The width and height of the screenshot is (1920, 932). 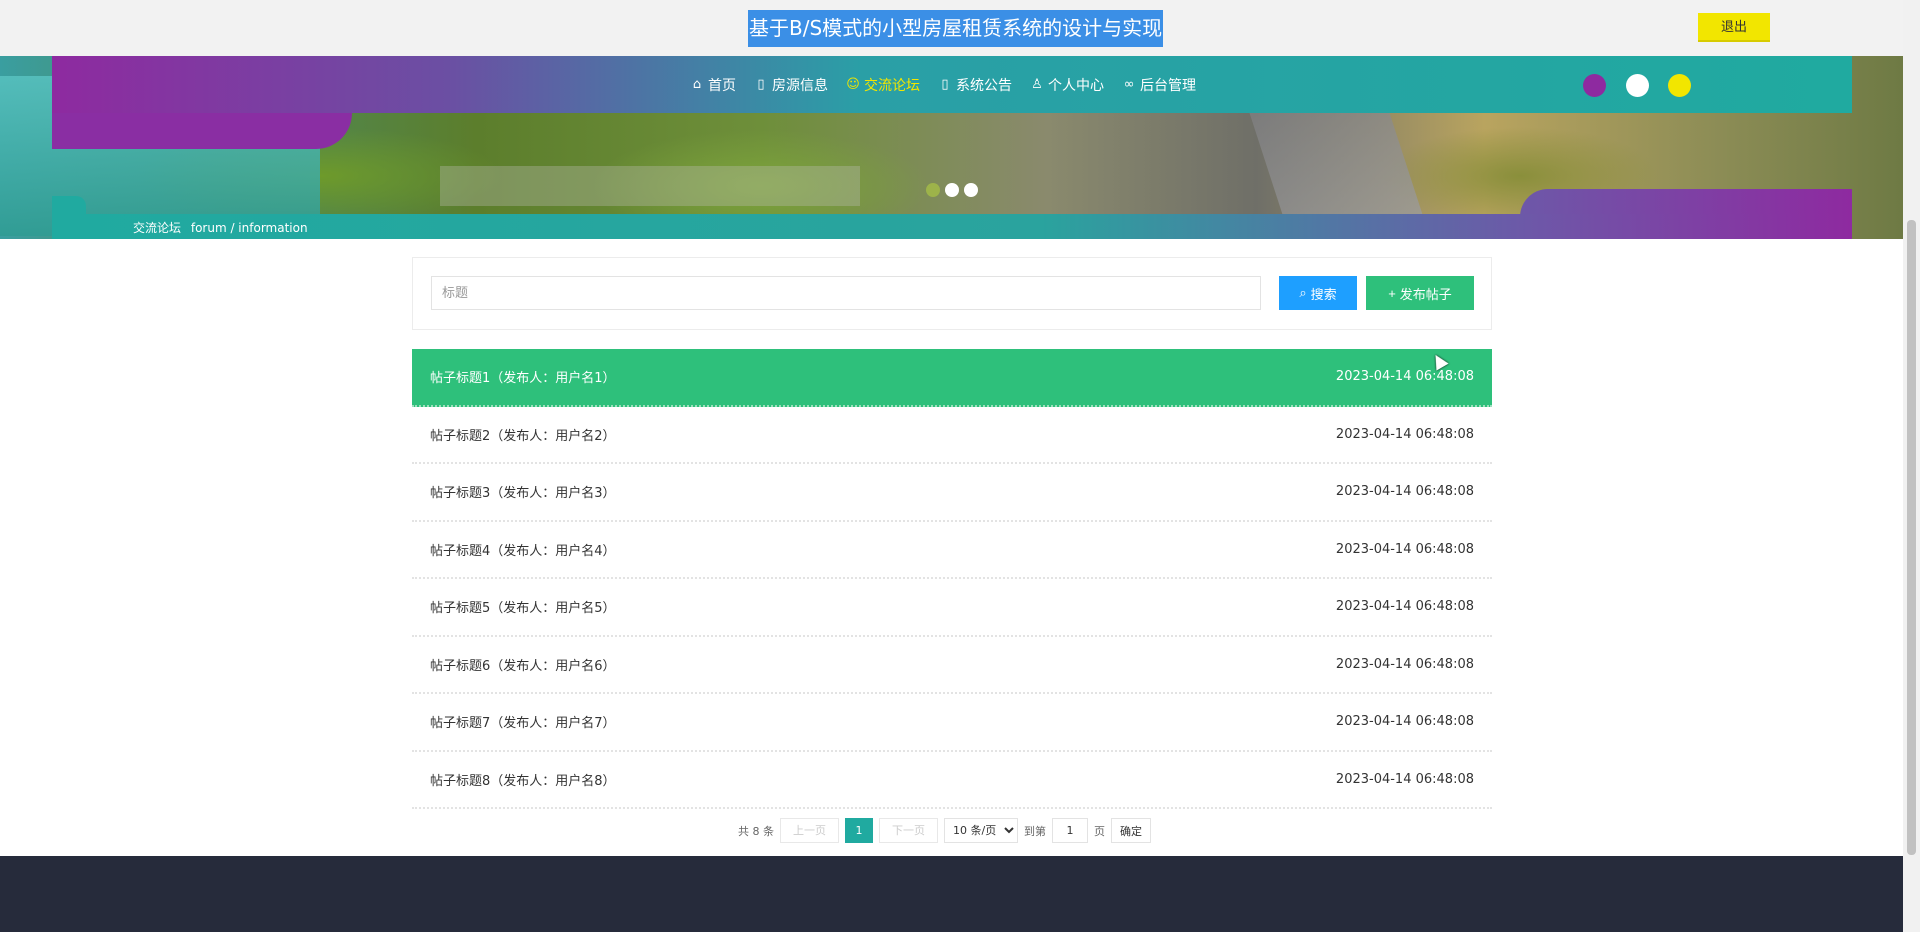 I want to click on scrollbar-thumb, so click(x=1911, y=537).